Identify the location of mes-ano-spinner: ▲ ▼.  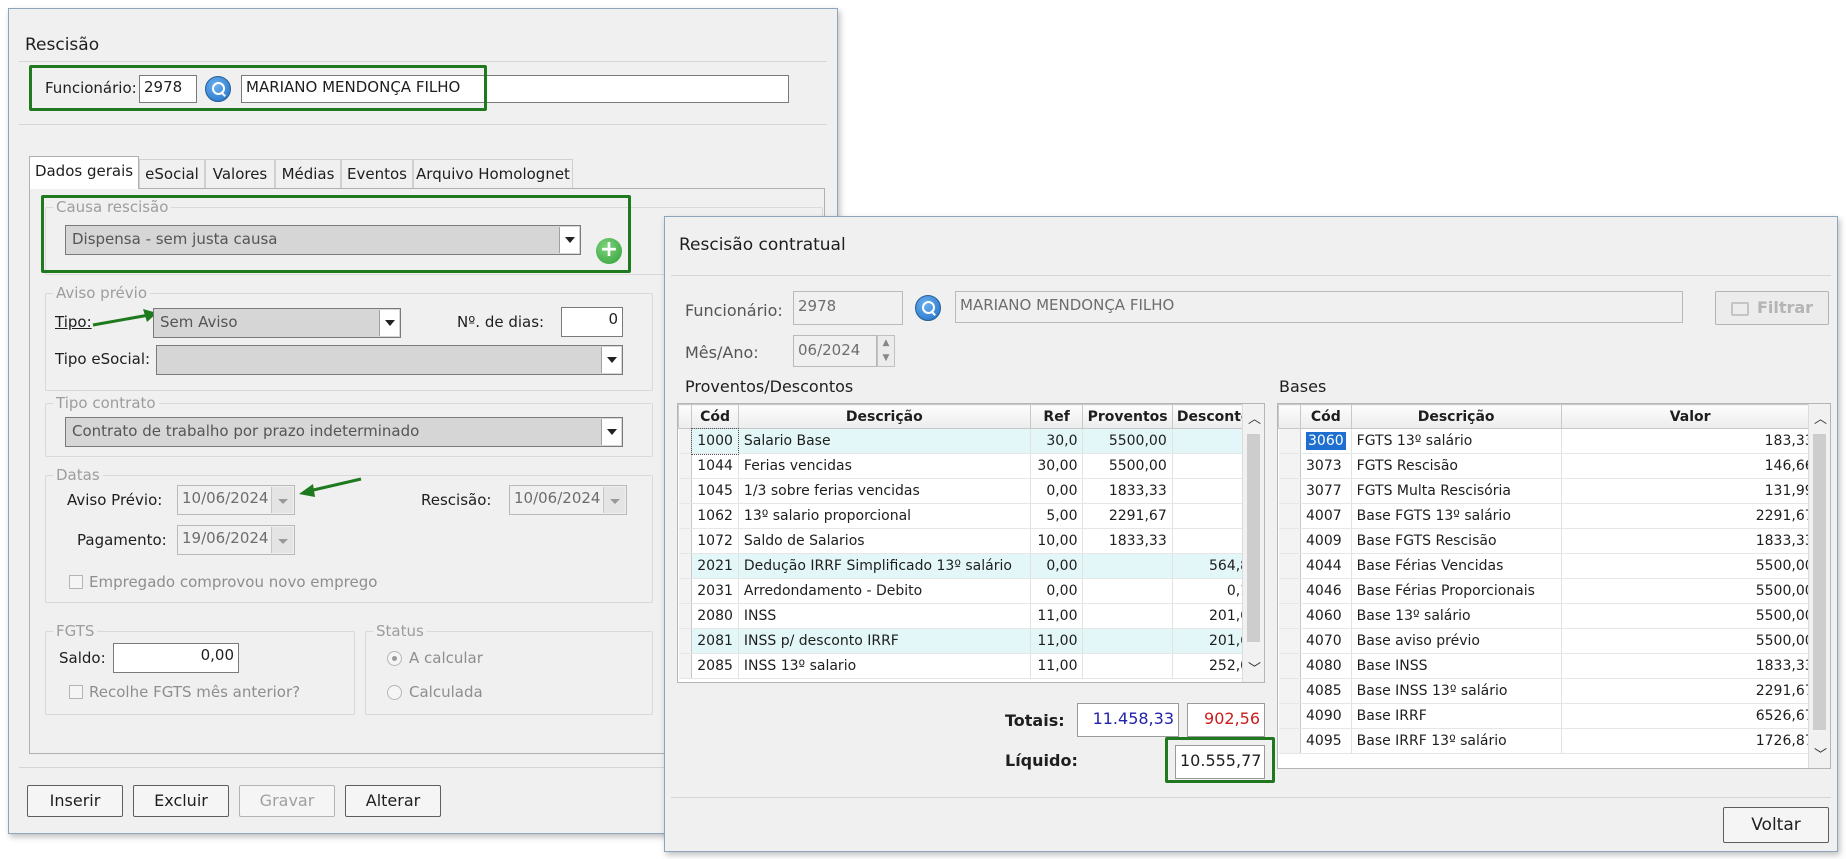
(886, 351).